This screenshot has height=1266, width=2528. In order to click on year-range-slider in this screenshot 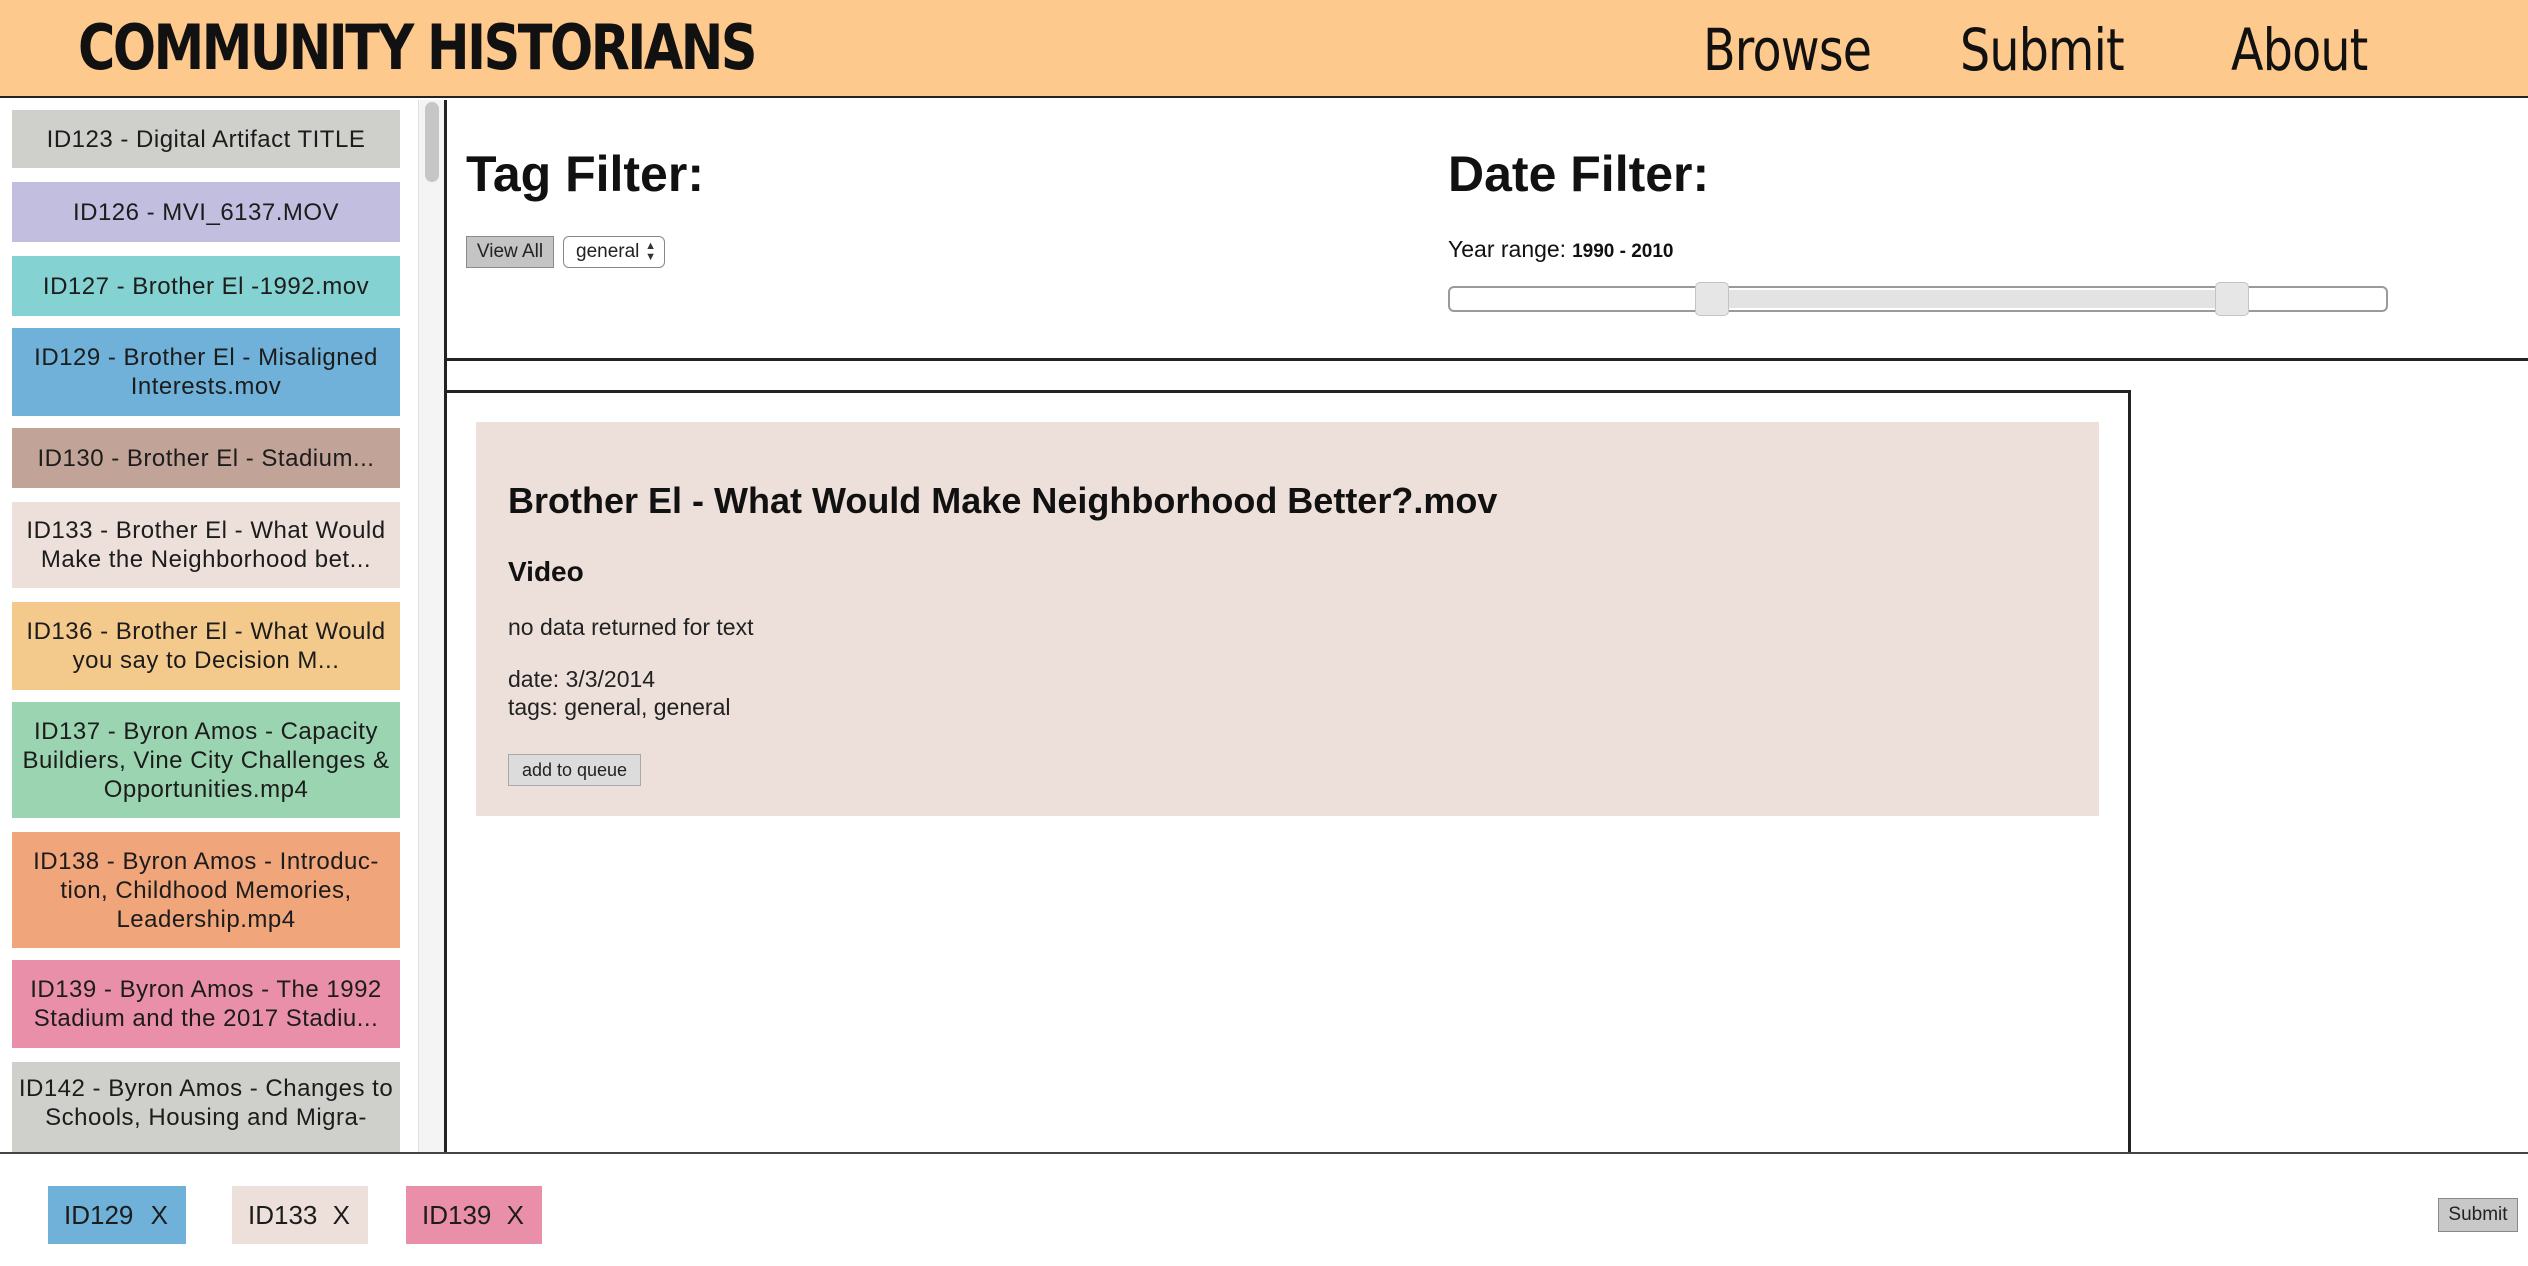, I will do `click(1918, 299)`.